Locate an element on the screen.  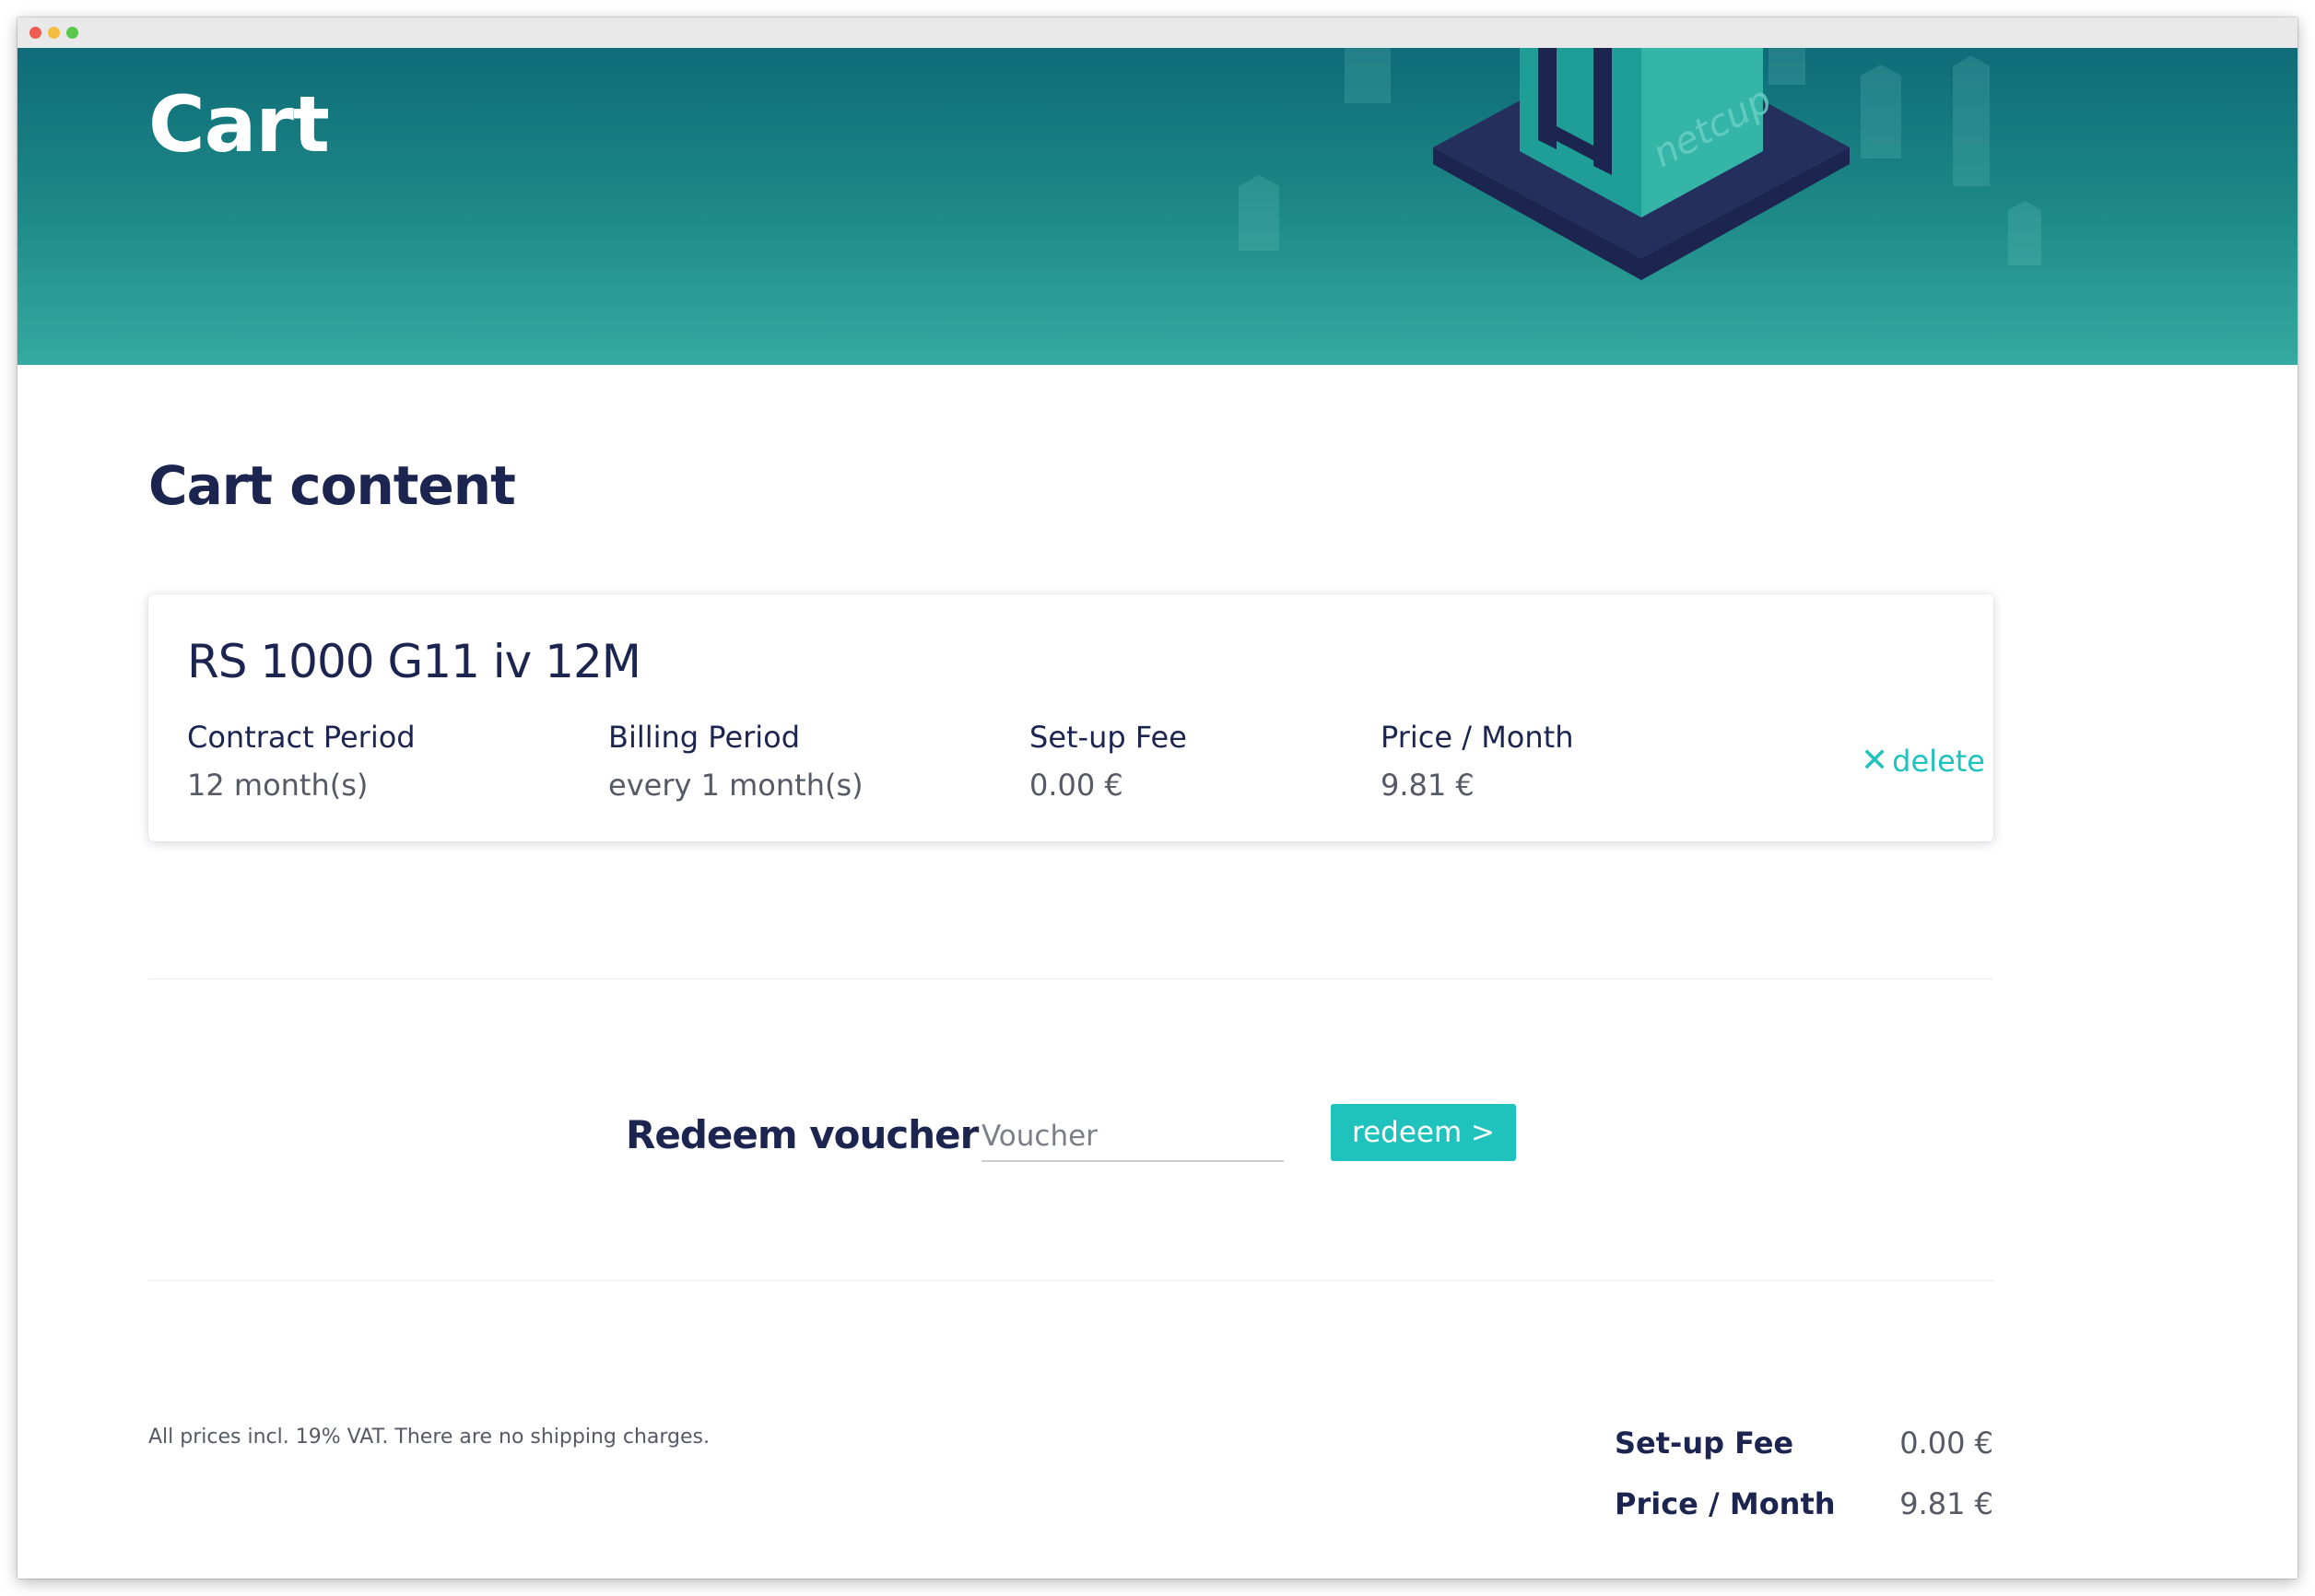
minimize-window-button is located at coordinates (54, 33).